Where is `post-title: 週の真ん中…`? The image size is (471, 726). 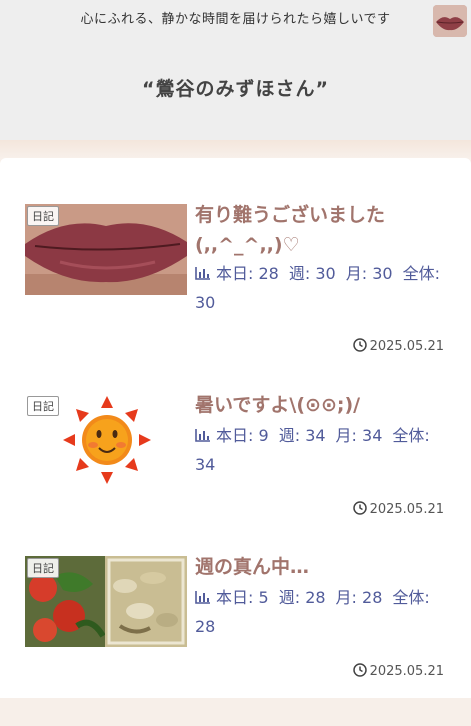 post-title: 週の真ん中… is located at coordinates (325, 567).